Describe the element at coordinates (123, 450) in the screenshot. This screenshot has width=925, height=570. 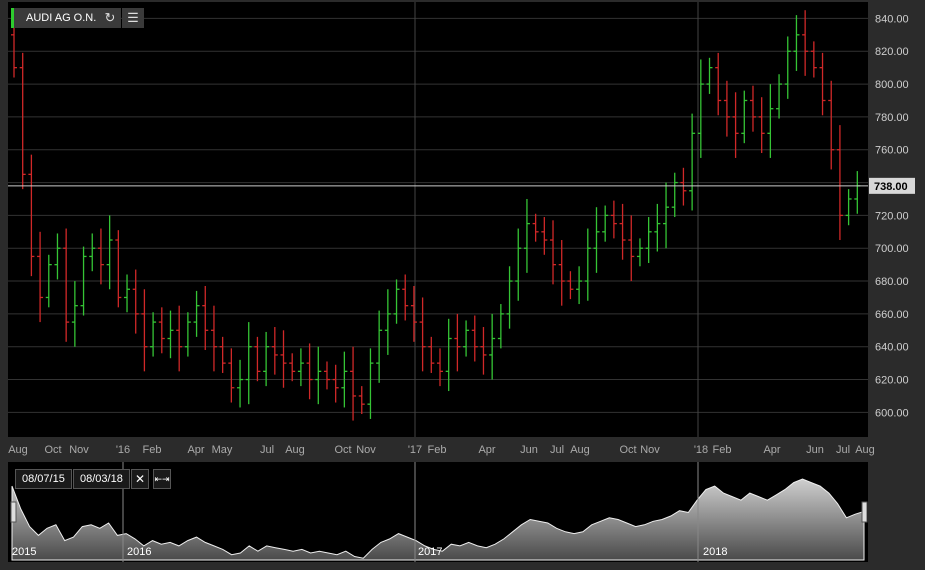
I see `x-tick-label: '16` at that location.